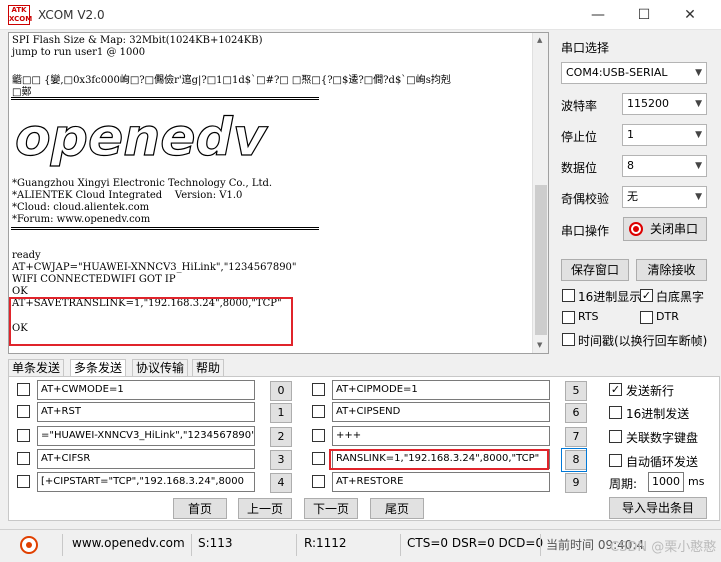 This screenshot has height=562, width=721. What do you see at coordinates (595, 270) in the screenshot?
I see `save-window-button: 保存窗口` at bounding box center [595, 270].